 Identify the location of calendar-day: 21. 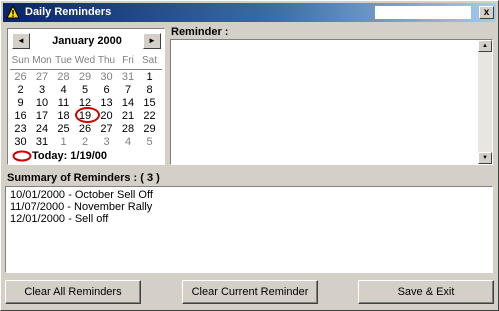
(128, 116).